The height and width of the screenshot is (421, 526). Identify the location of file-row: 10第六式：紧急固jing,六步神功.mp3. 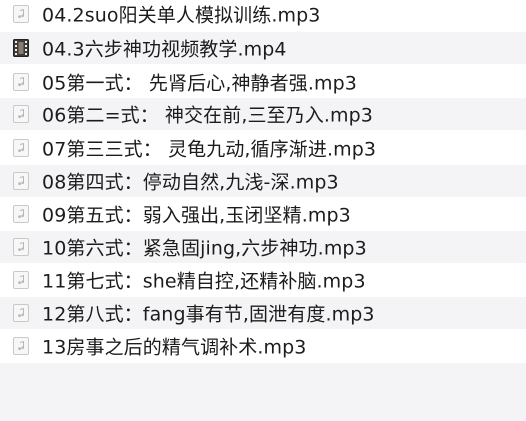
(263, 247).